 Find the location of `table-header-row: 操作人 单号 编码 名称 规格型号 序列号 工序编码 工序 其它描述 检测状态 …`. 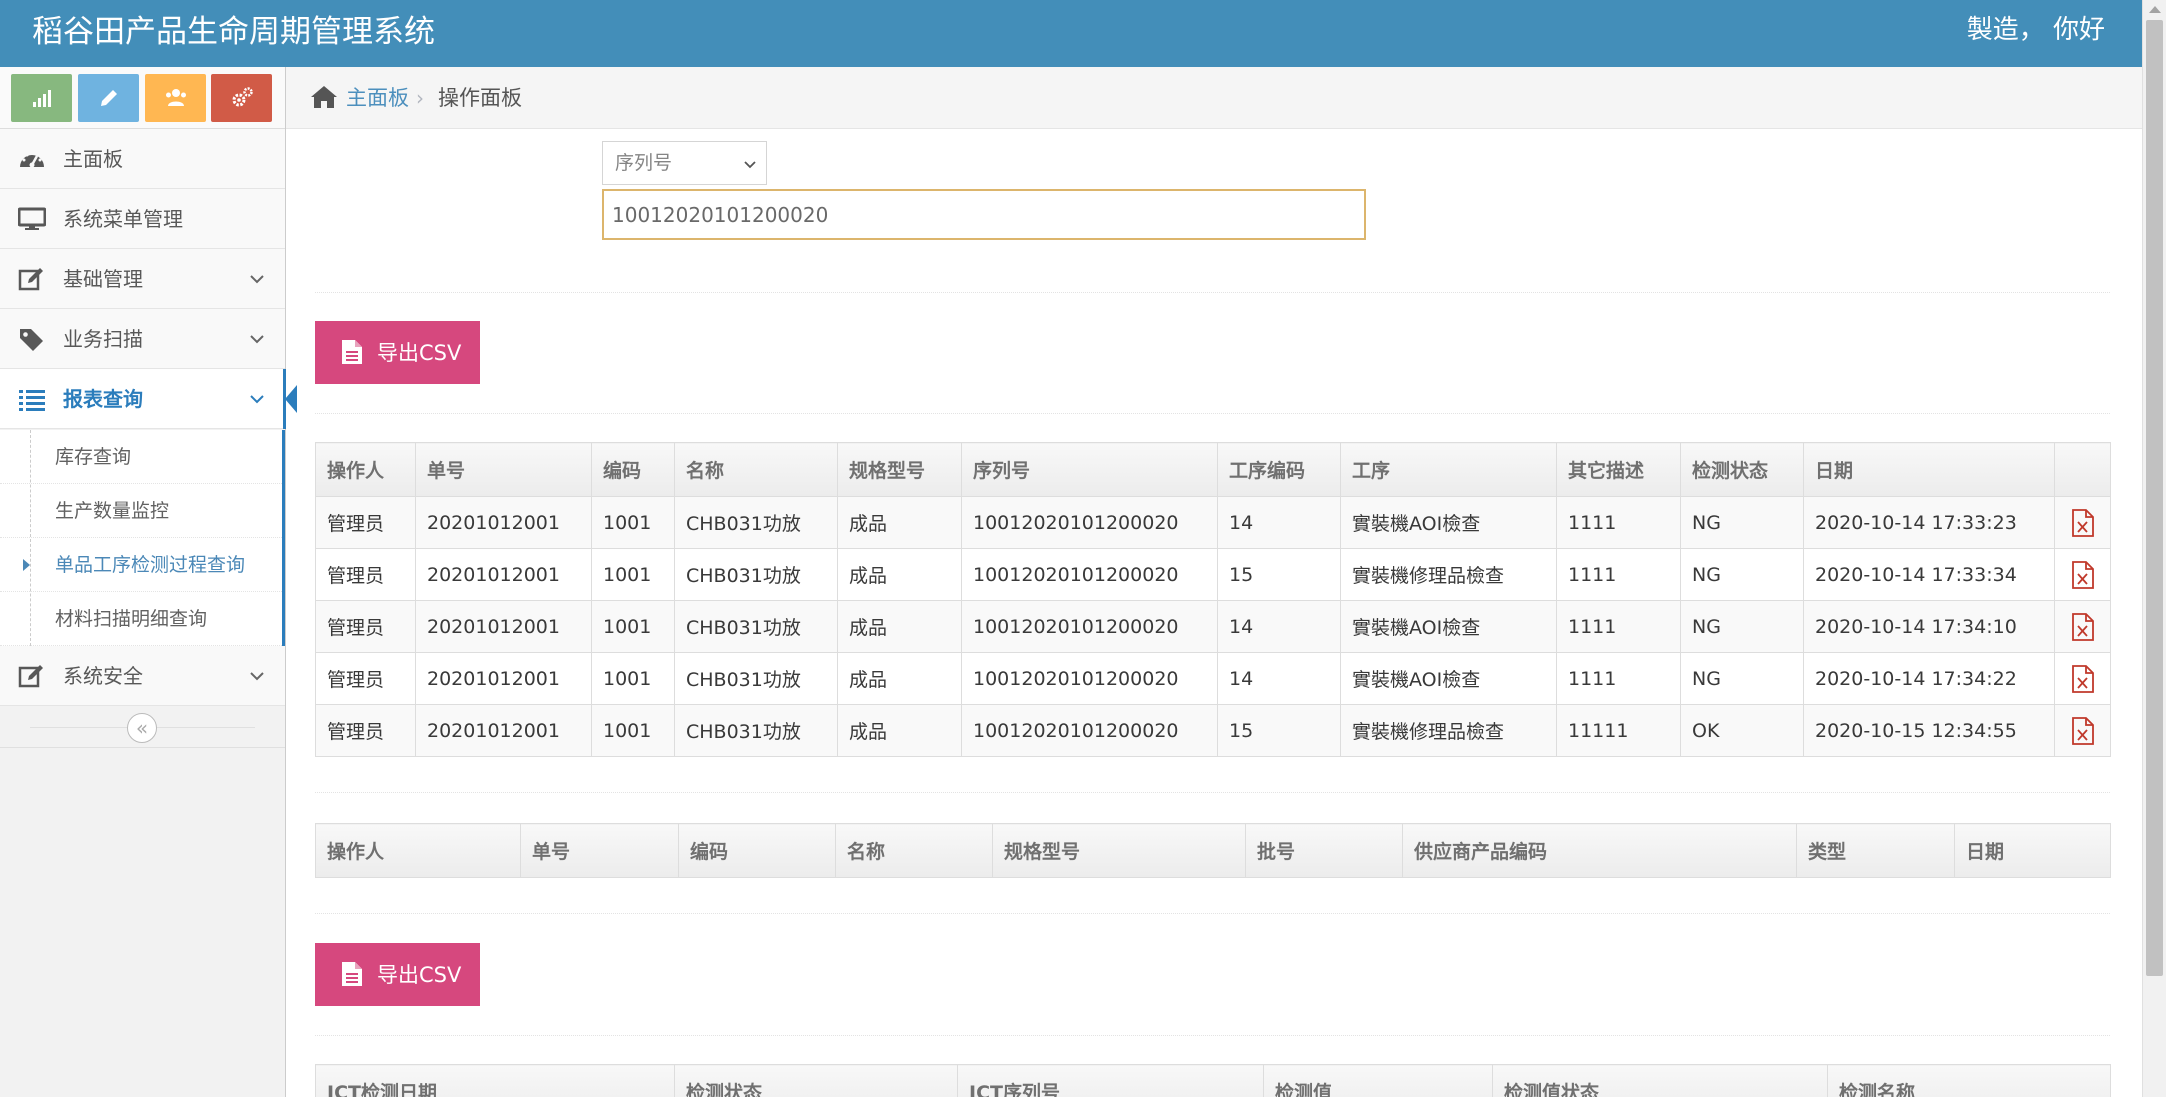

table-header-row: 操作人 单号 编码 名称 规格型号 序列号 工序编码 工序 其它描述 检测状态 … is located at coordinates (1213, 469).